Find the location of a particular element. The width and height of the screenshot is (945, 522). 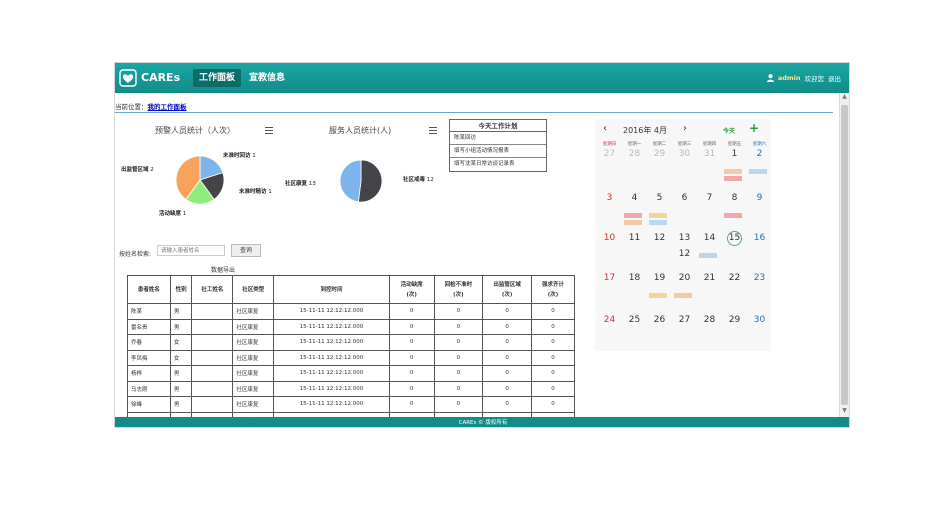

table-row: 徐峰男社区康复 15-11-11 12:12:12.000 0 0 0 0 is located at coordinates (351, 404).